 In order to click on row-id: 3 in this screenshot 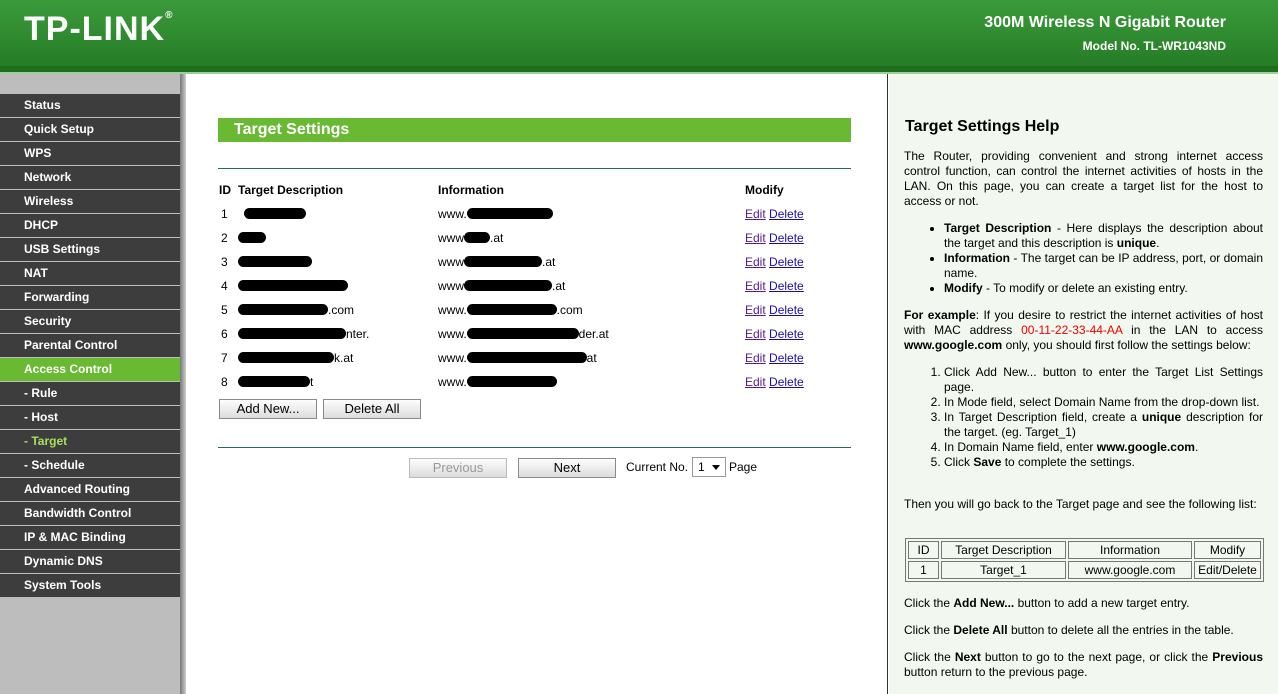, I will do `click(224, 262)`.